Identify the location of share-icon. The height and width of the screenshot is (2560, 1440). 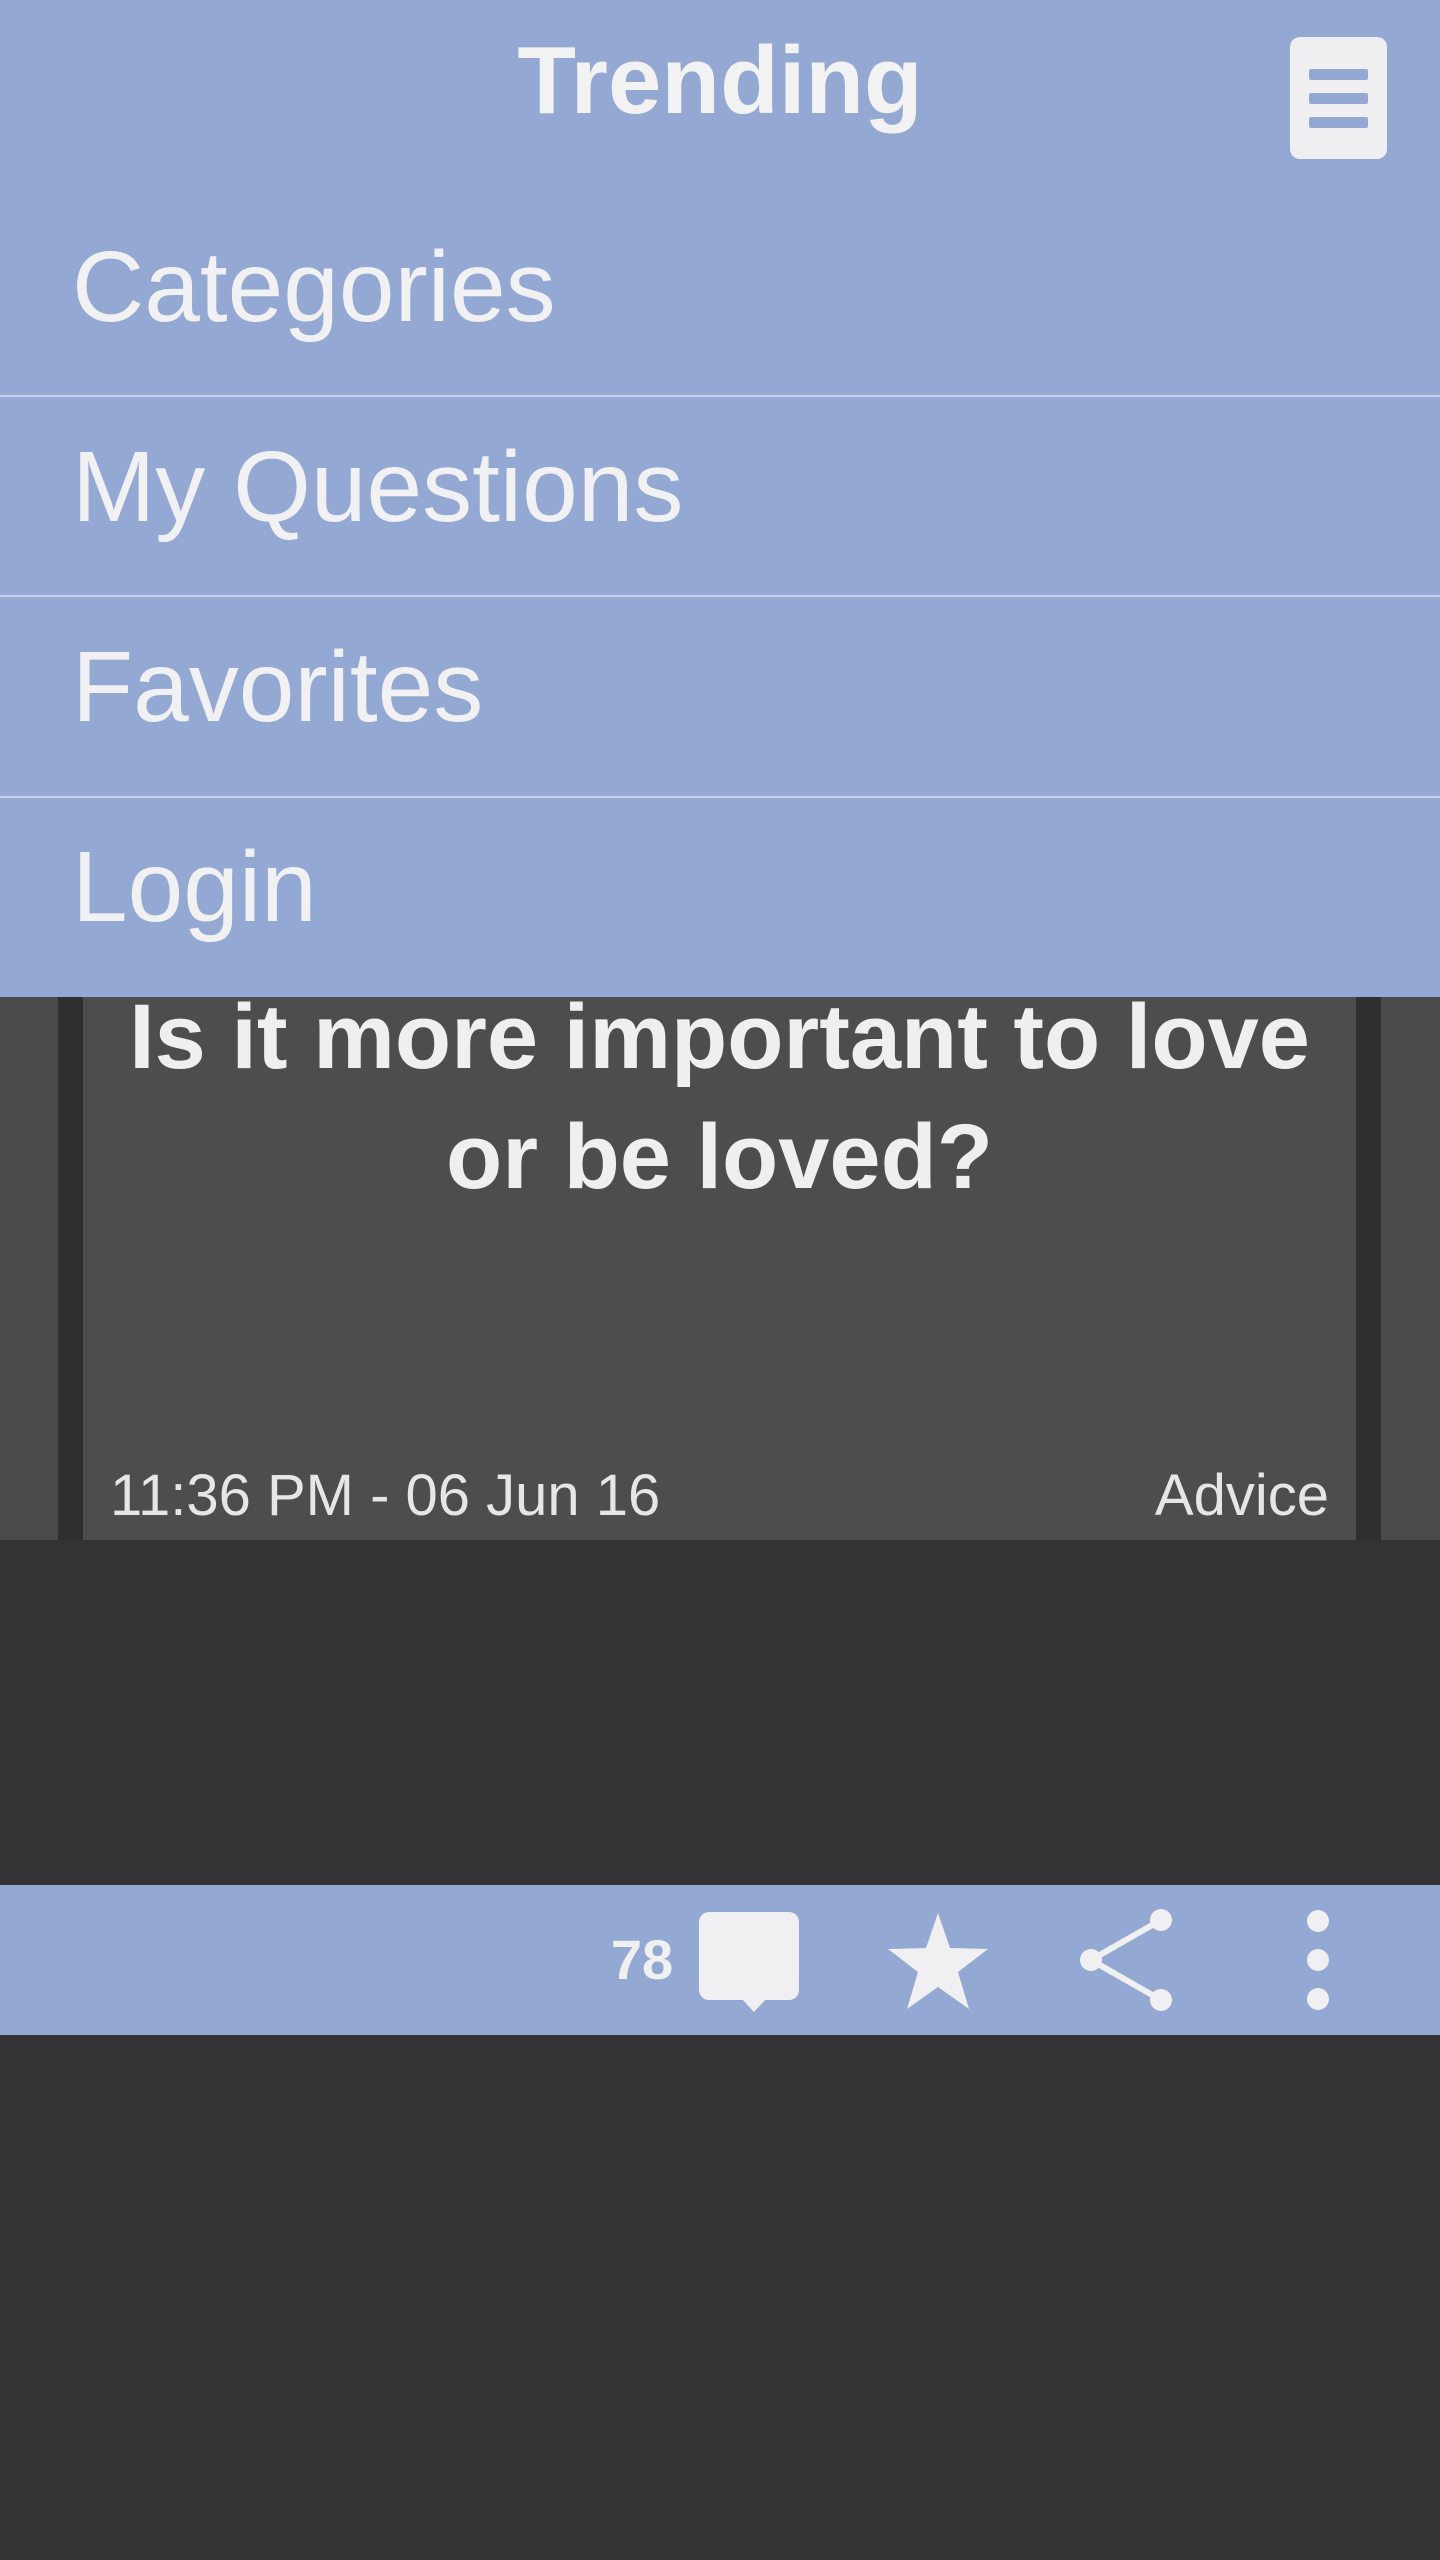
(1125, 1960).